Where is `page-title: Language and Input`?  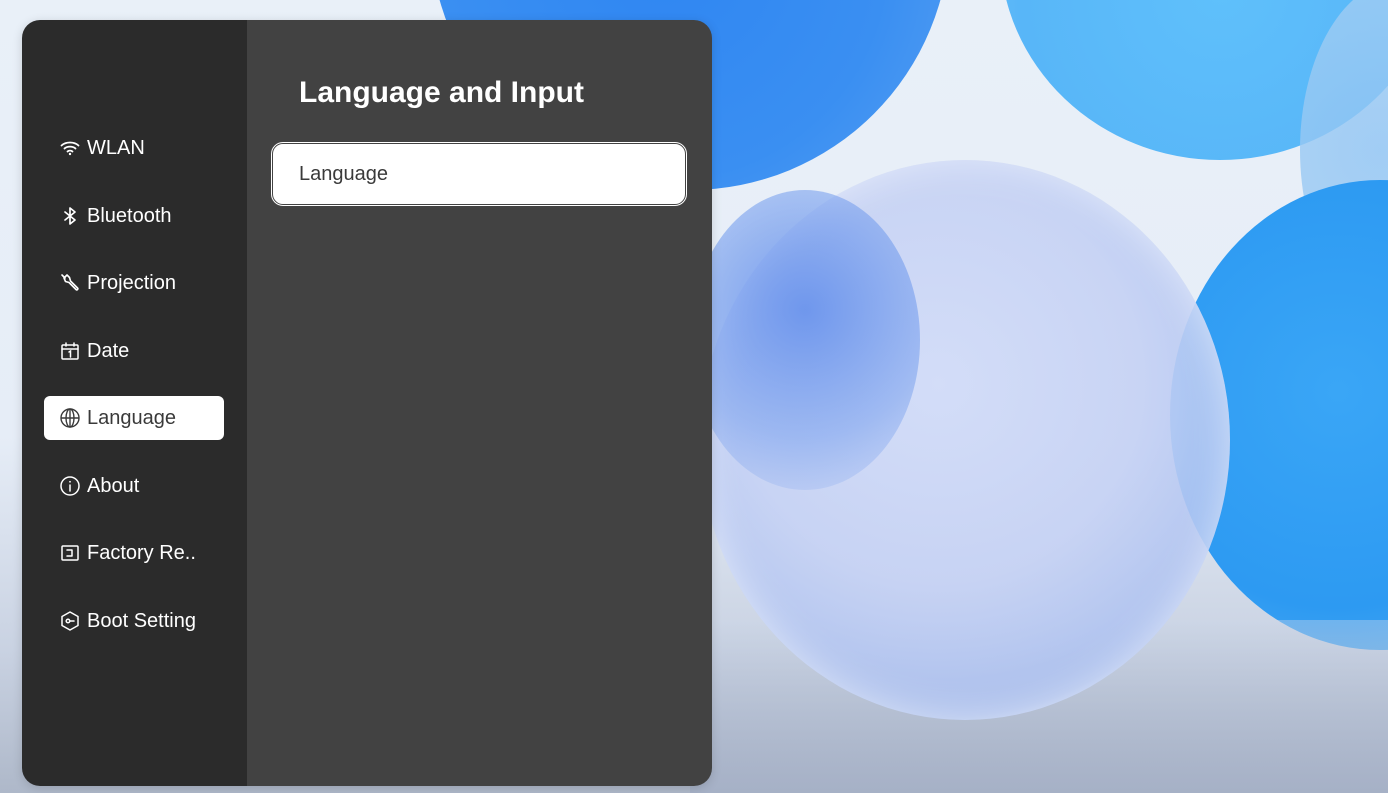
page-title: Language and Input is located at coordinates (441, 92).